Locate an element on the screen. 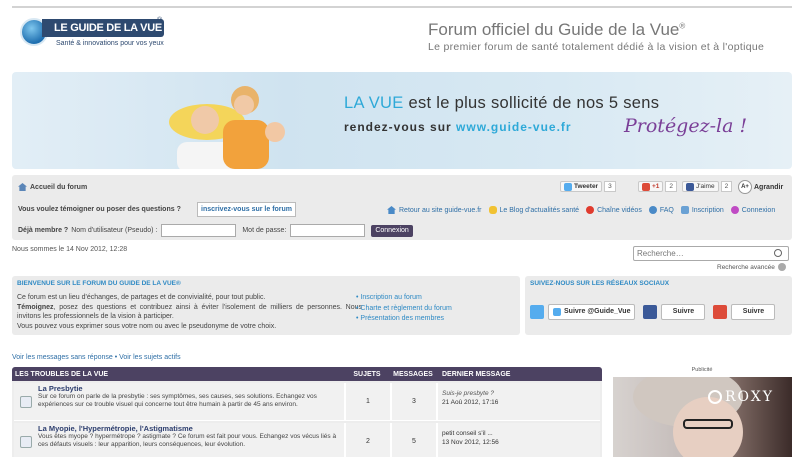 This screenshot has height=457, width=800. logo-registered: ® is located at coordinates (160, 20).